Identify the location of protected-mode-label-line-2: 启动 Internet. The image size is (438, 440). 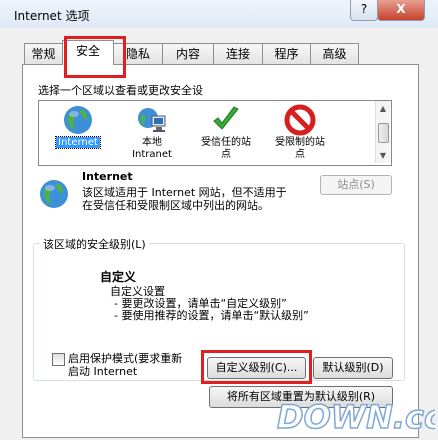
(103, 371).